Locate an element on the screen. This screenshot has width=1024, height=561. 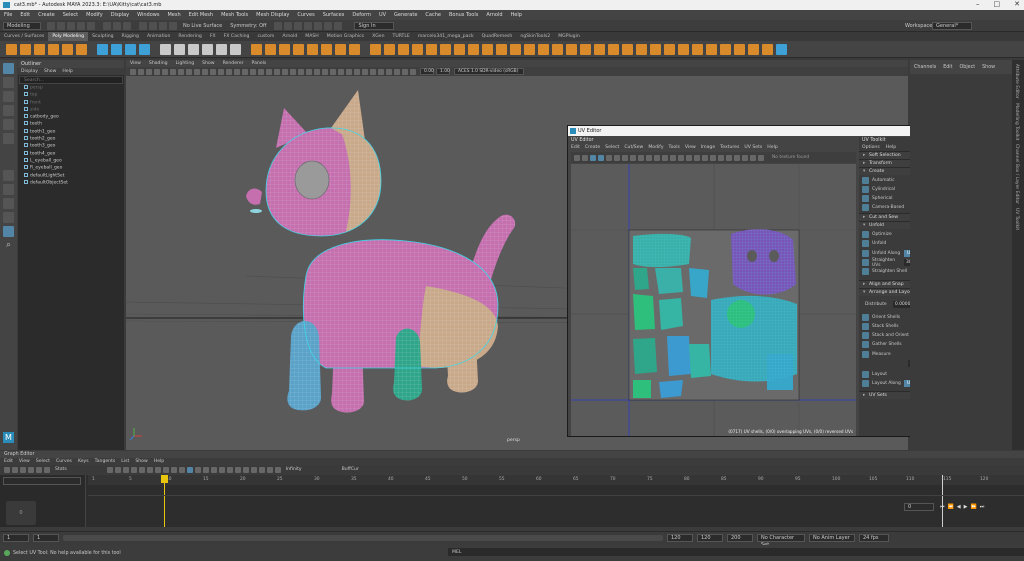
maya-m-icon: M is located at coordinates (8, 437).